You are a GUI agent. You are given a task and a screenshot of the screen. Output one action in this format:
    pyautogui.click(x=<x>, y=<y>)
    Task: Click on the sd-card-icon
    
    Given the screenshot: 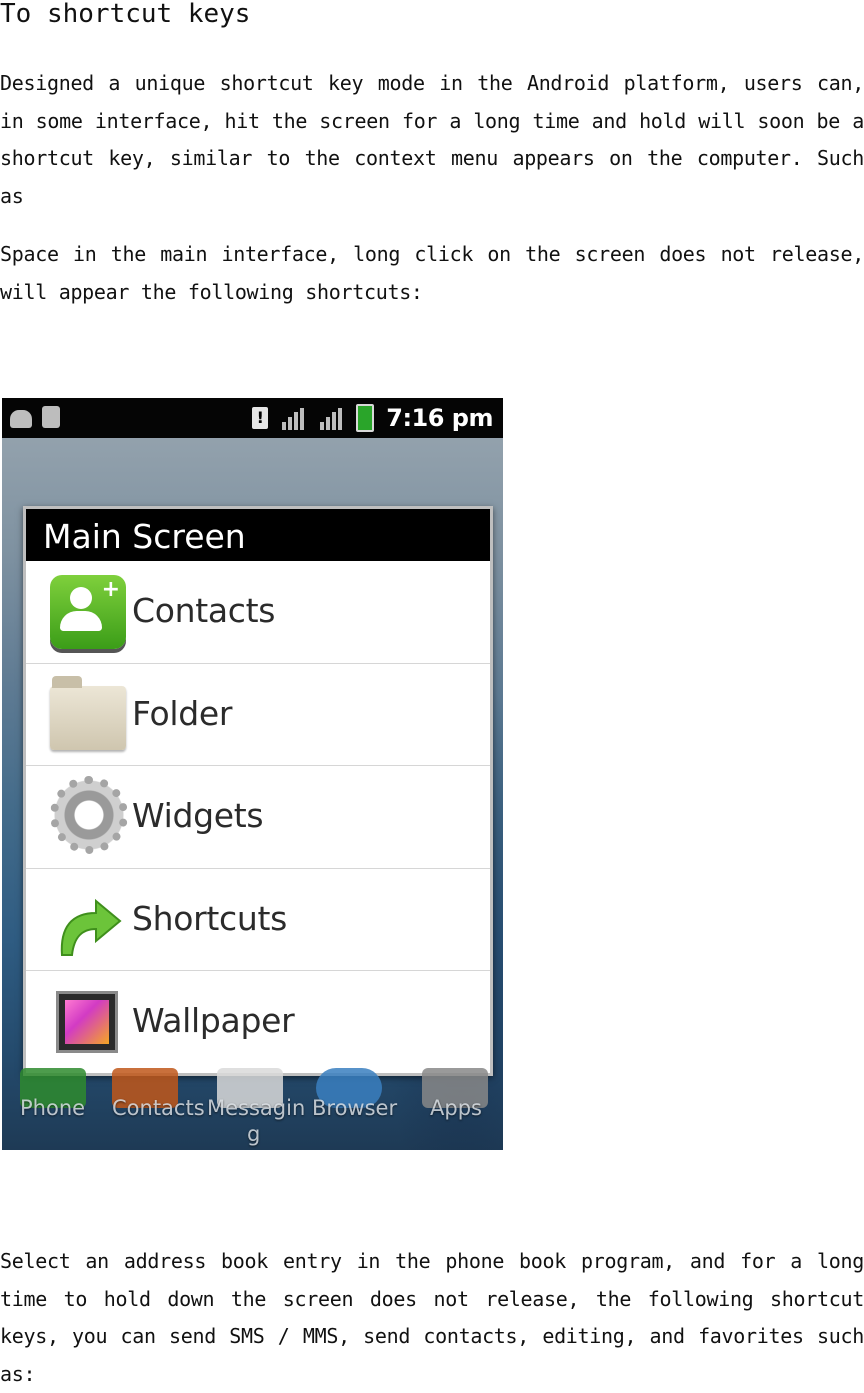 What is the action you would take?
    pyautogui.click(x=51, y=417)
    